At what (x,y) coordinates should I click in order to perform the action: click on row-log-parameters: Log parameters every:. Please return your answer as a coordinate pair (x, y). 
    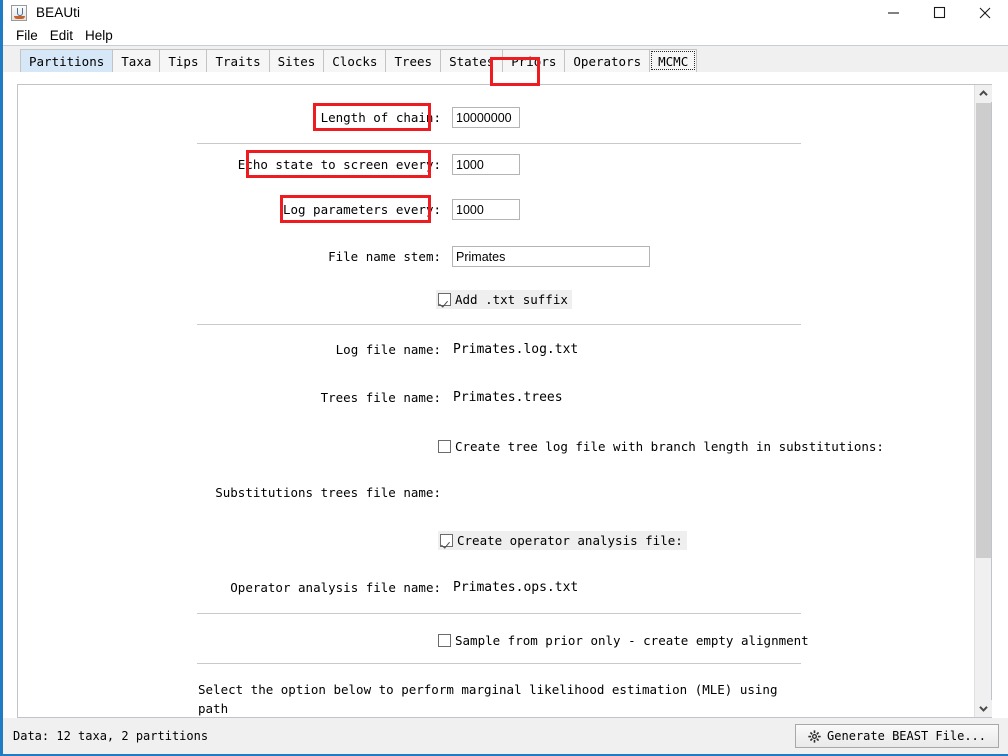
    Looking at the image, I should click on (353, 209).